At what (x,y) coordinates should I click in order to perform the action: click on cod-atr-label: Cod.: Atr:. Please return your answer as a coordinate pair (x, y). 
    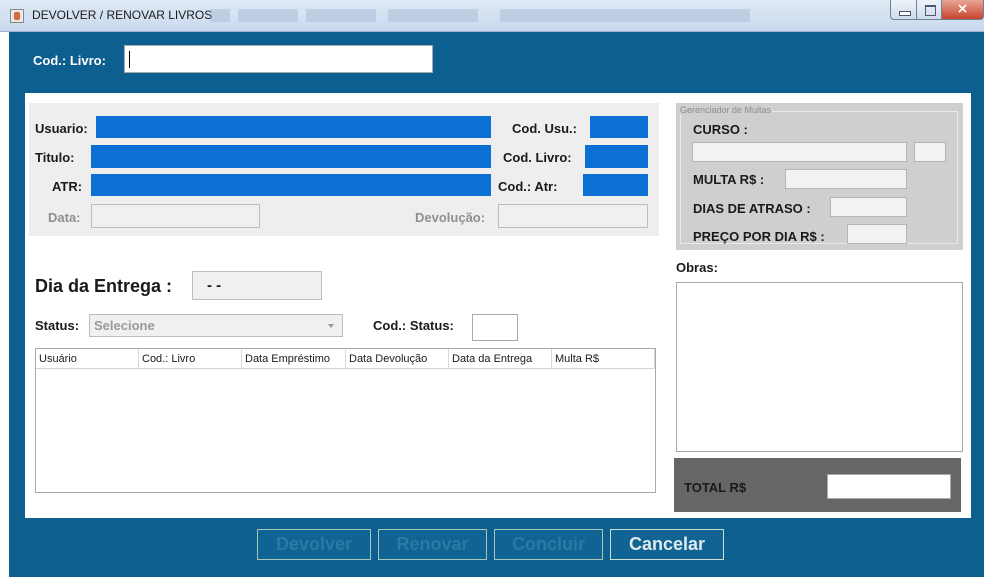
    Looking at the image, I should click on (528, 186).